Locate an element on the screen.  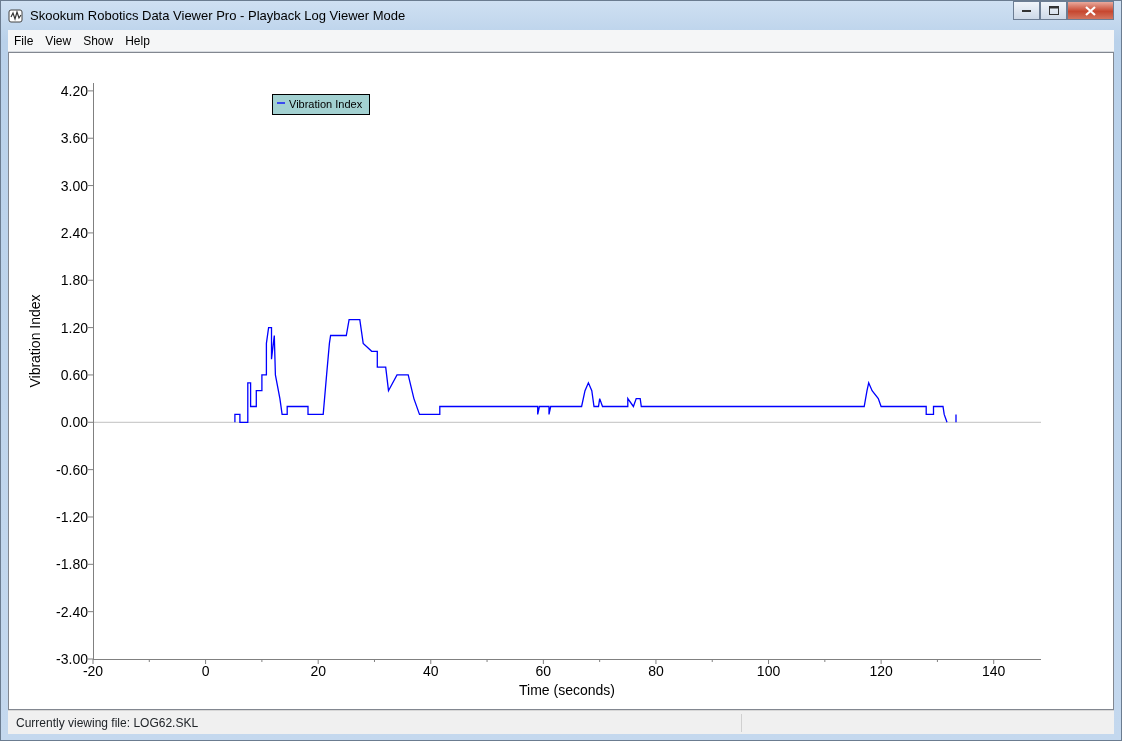
tick-label: 4.20 is located at coordinates (74, 90).